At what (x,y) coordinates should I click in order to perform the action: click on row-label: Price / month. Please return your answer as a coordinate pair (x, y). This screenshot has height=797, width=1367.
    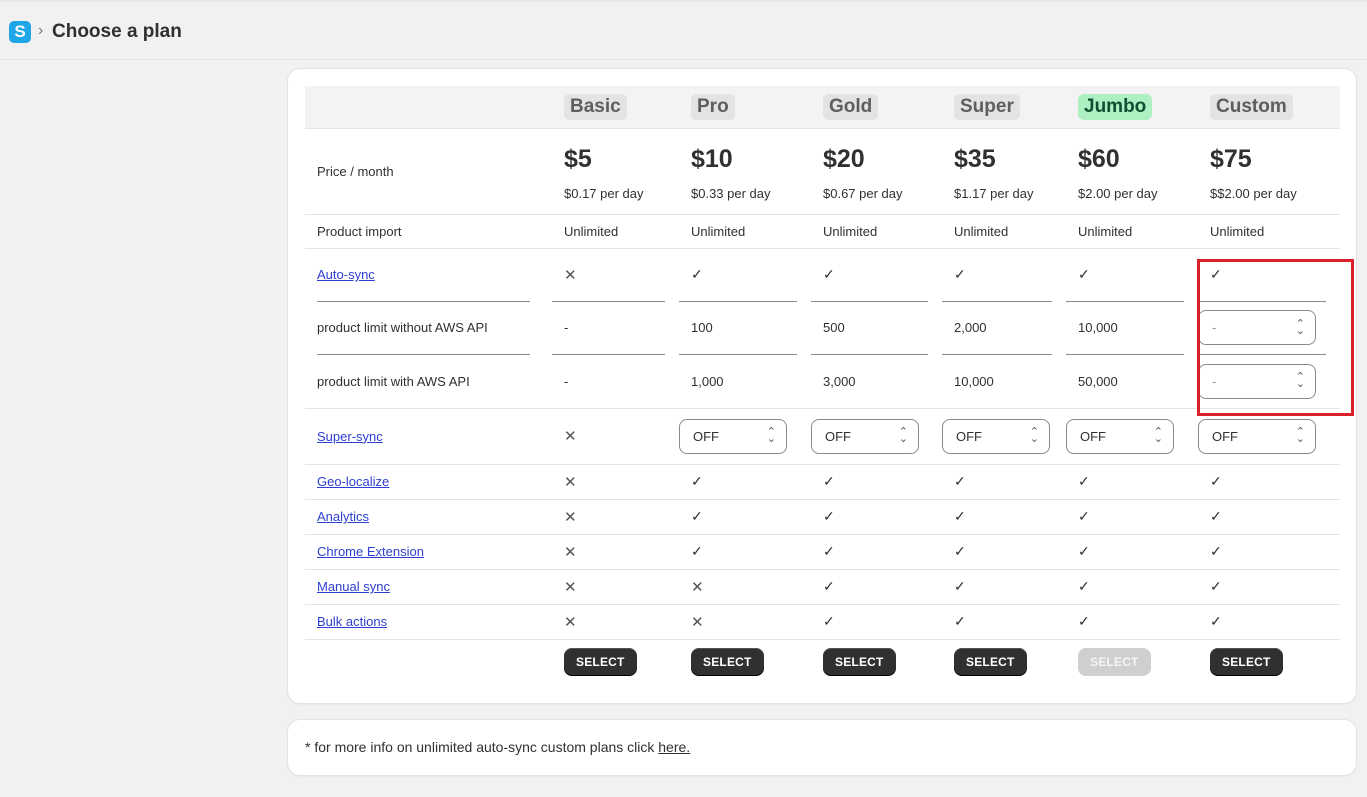
    Looking at the image, I should click on (428, 171).